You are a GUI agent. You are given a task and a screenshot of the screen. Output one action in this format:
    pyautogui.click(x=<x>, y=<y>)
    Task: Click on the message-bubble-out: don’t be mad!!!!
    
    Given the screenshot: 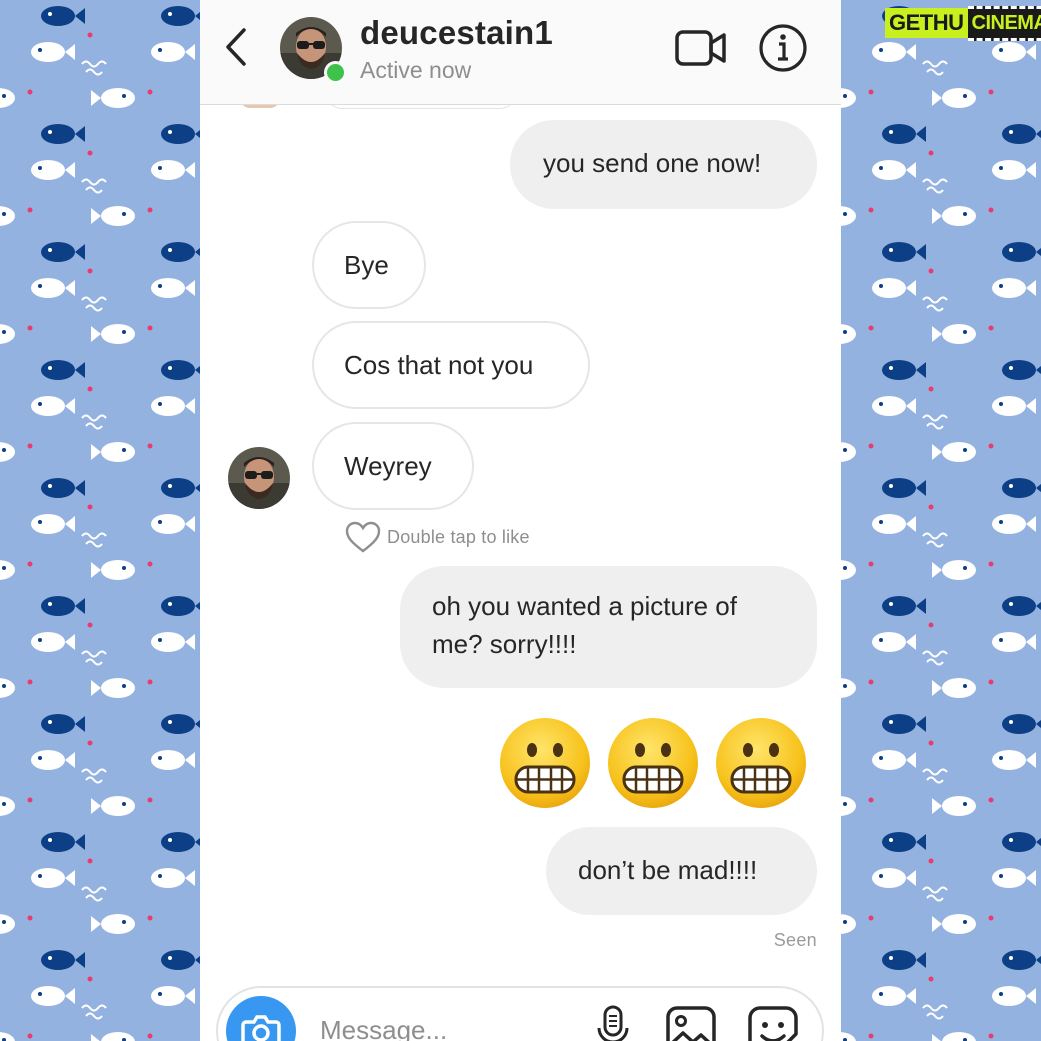 What is the action you would take?
    pyautogui.click(x=681, y=871)
    